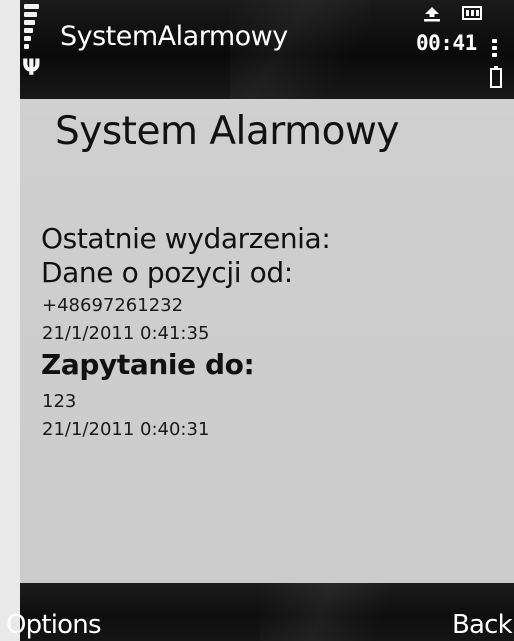 This screenshot has width=514, height=641. I want to click on status-clock: 00:41, so click(446, 43).